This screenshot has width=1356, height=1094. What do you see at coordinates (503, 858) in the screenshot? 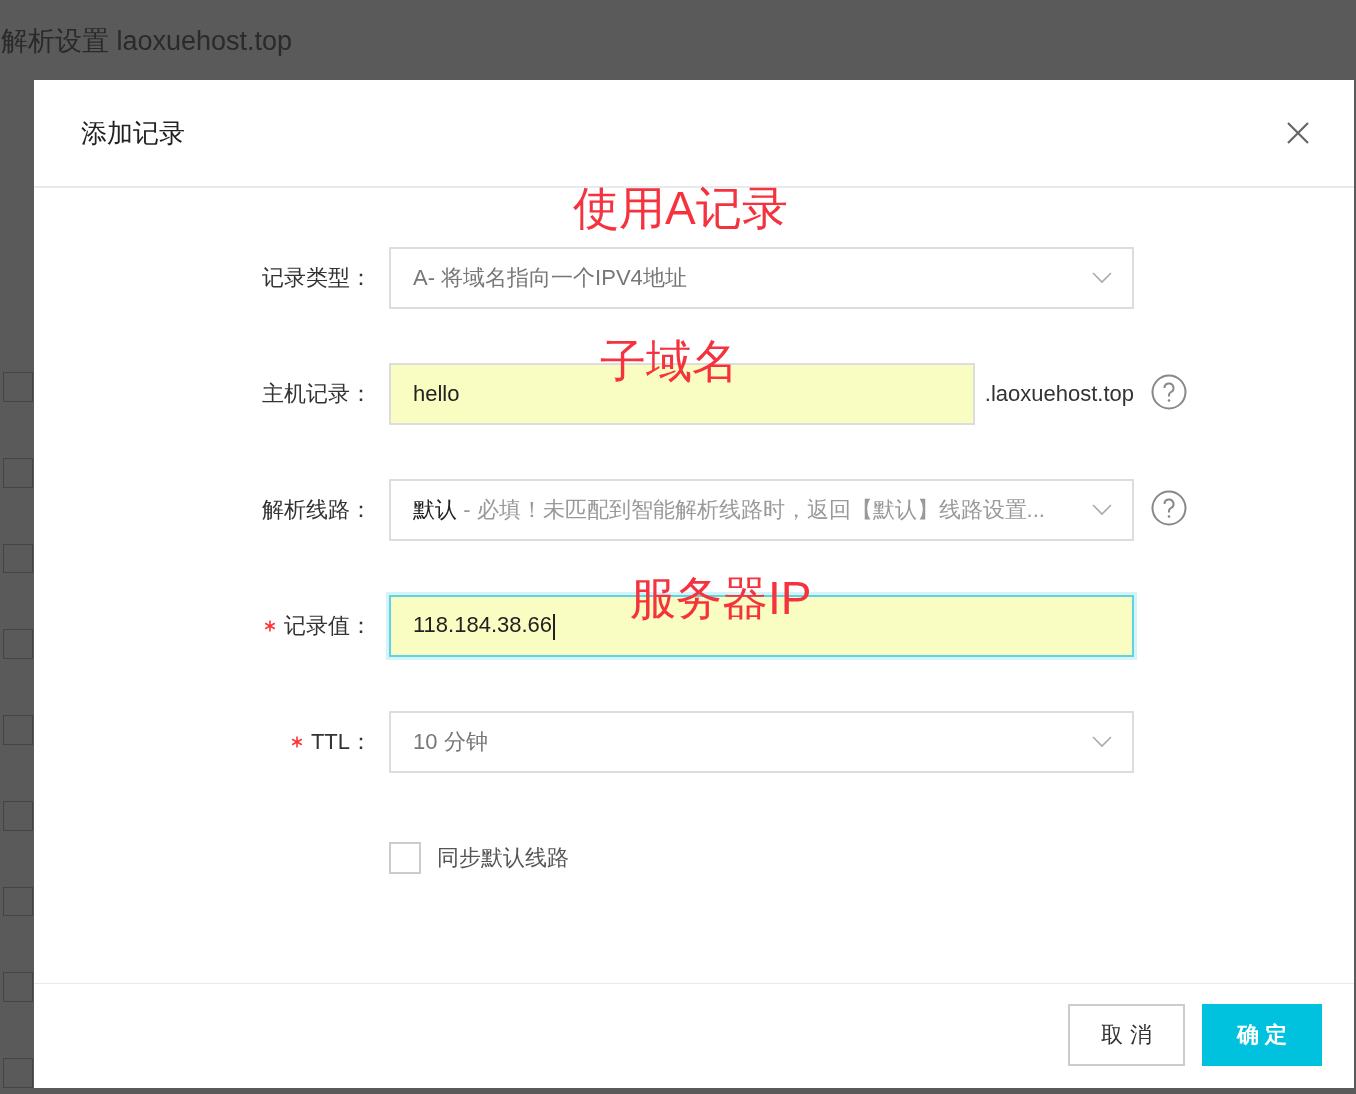
I see `checkbox-label: 同步默认线路` at bounding box center [503, 858].